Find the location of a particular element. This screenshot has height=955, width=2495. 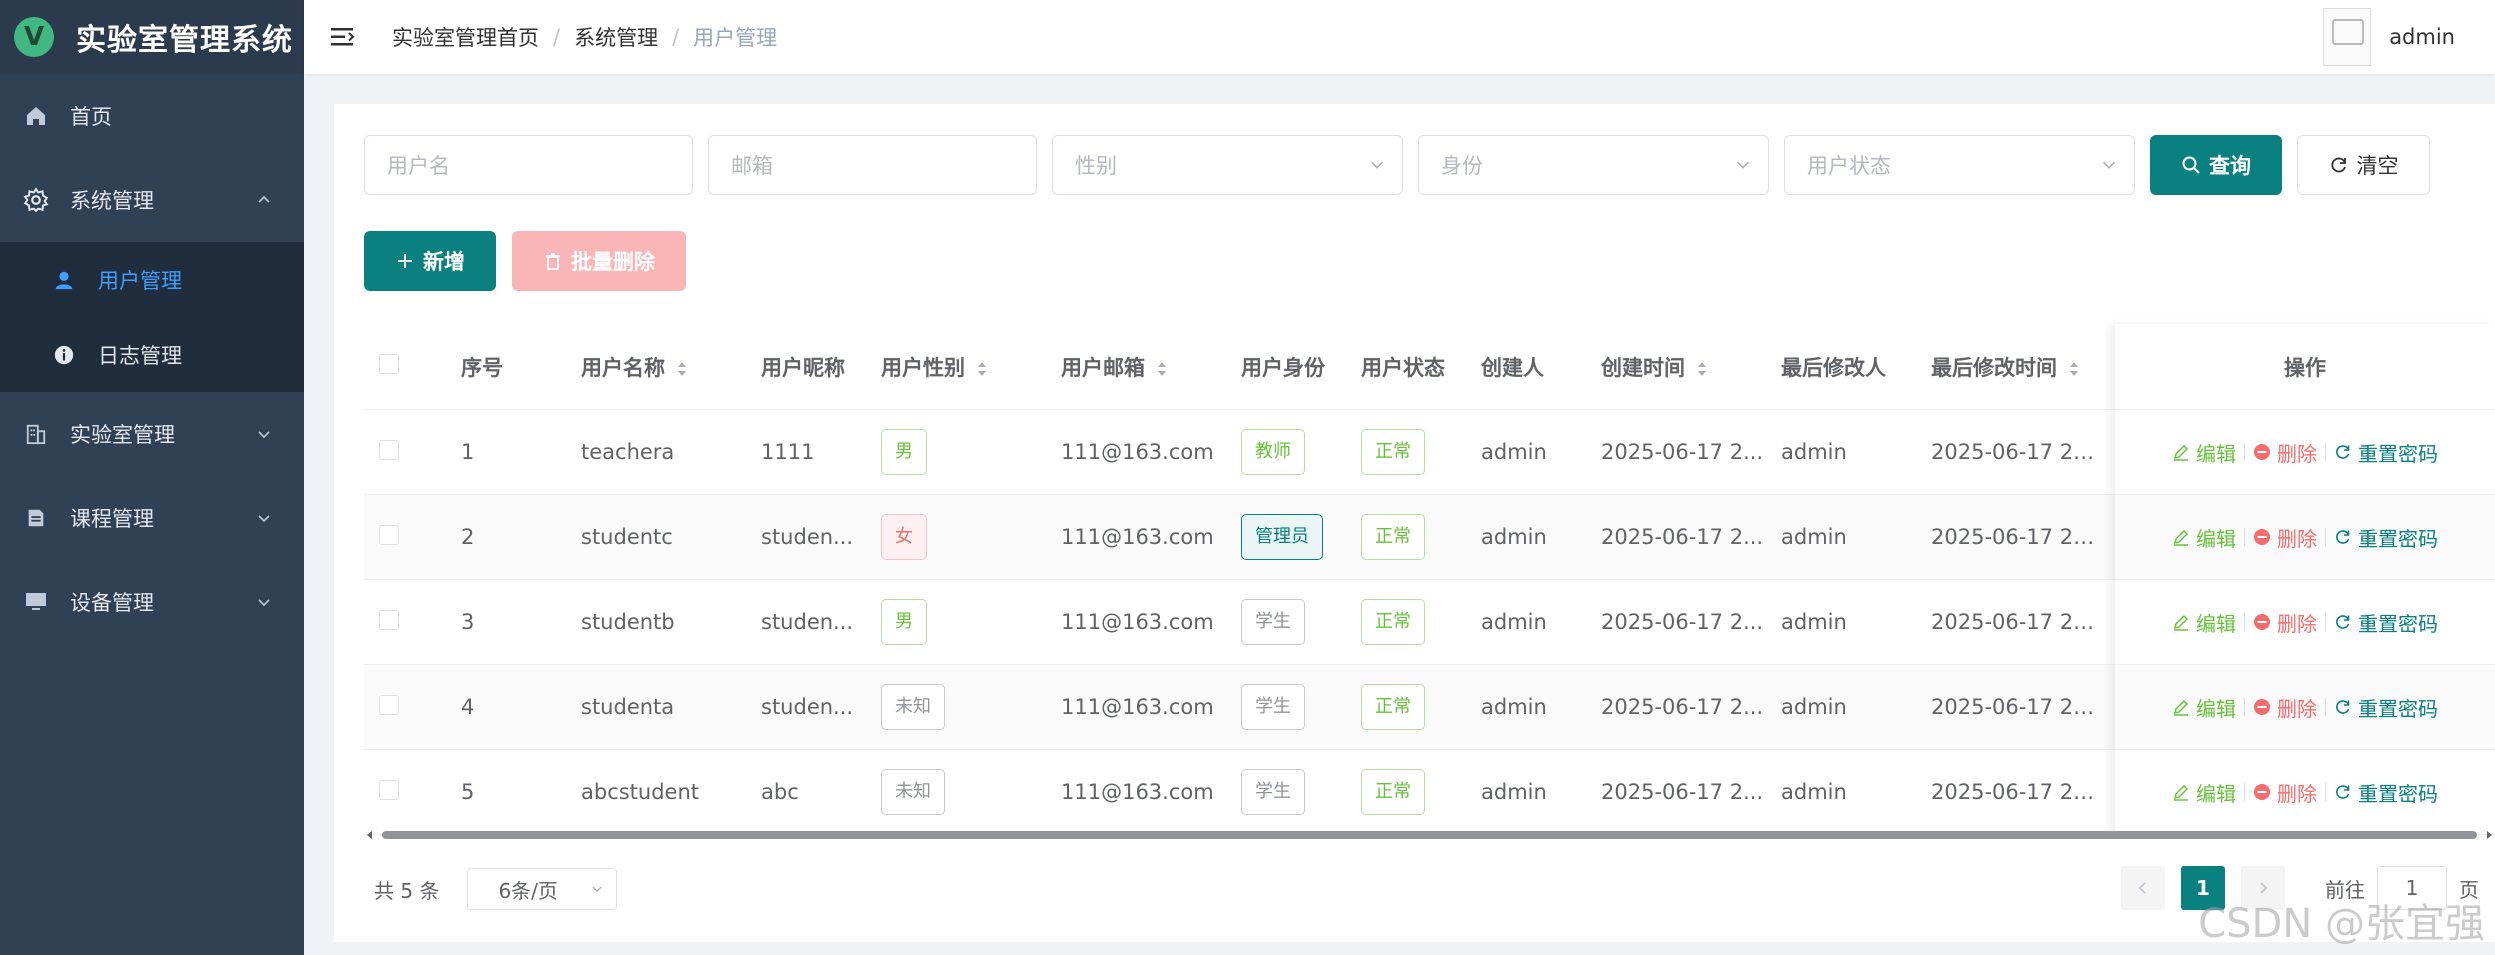

gender-tag: 女 is located at coordinates (904, 537).